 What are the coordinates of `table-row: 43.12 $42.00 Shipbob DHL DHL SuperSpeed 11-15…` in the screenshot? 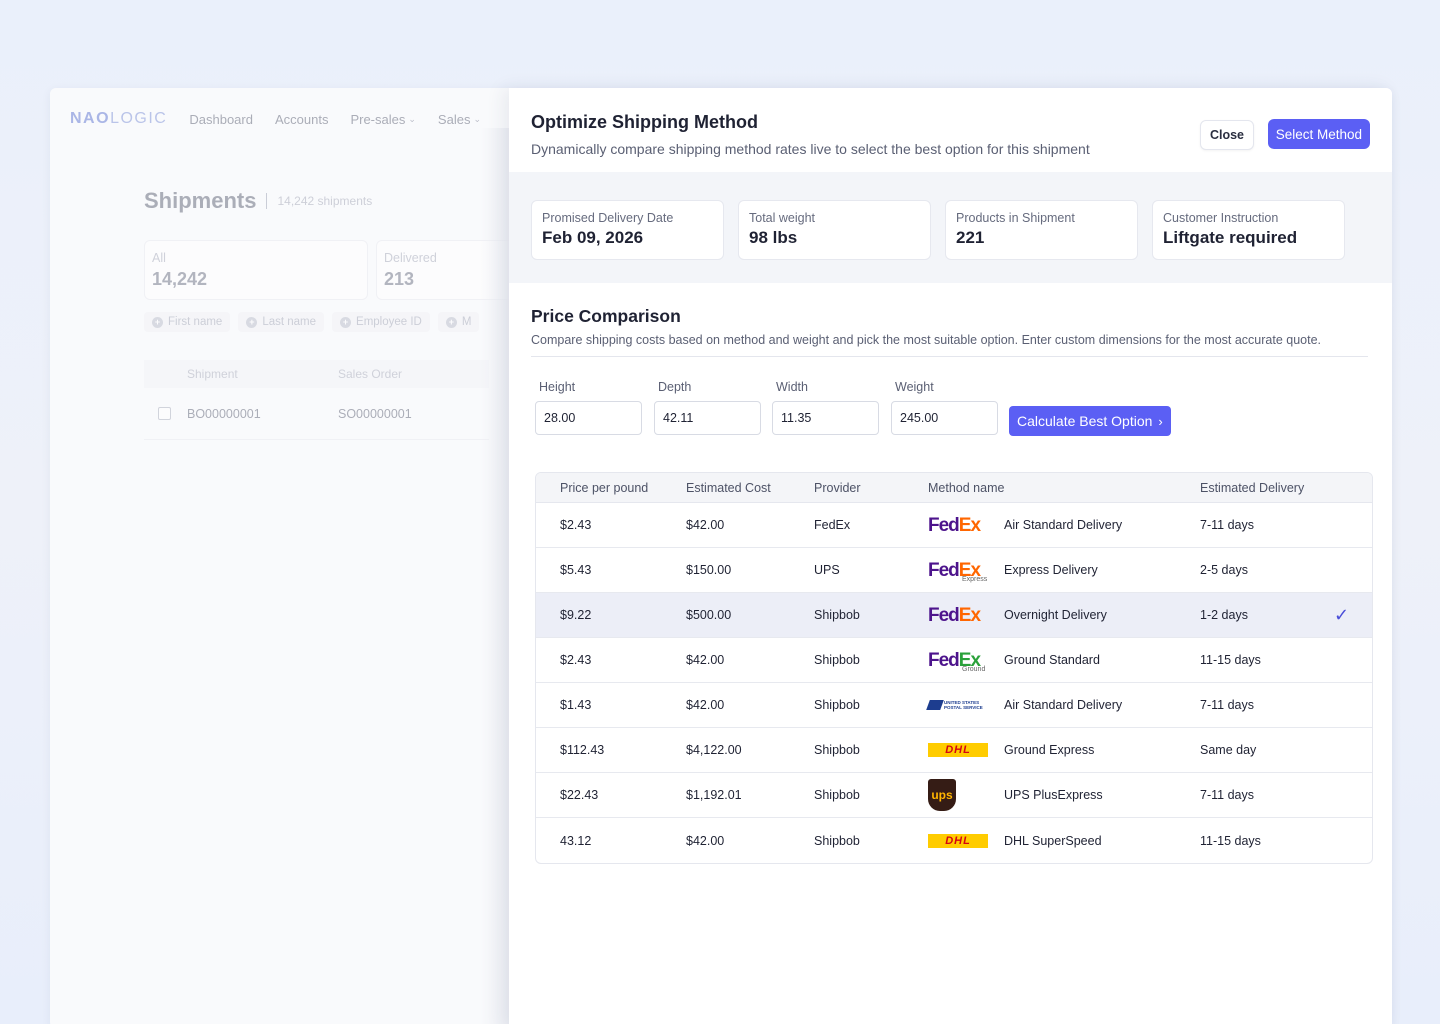 It's located at (954, 840).